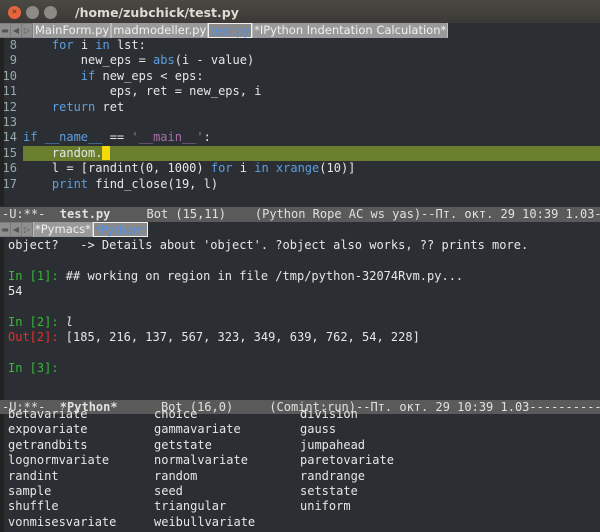 The width and height of the screenshot is (600, 532). What do you see at coordinates (300, 76) in the screenshot?
I see `code-line: 10 if new_eps < eps:` at bounding box center [300, 76].